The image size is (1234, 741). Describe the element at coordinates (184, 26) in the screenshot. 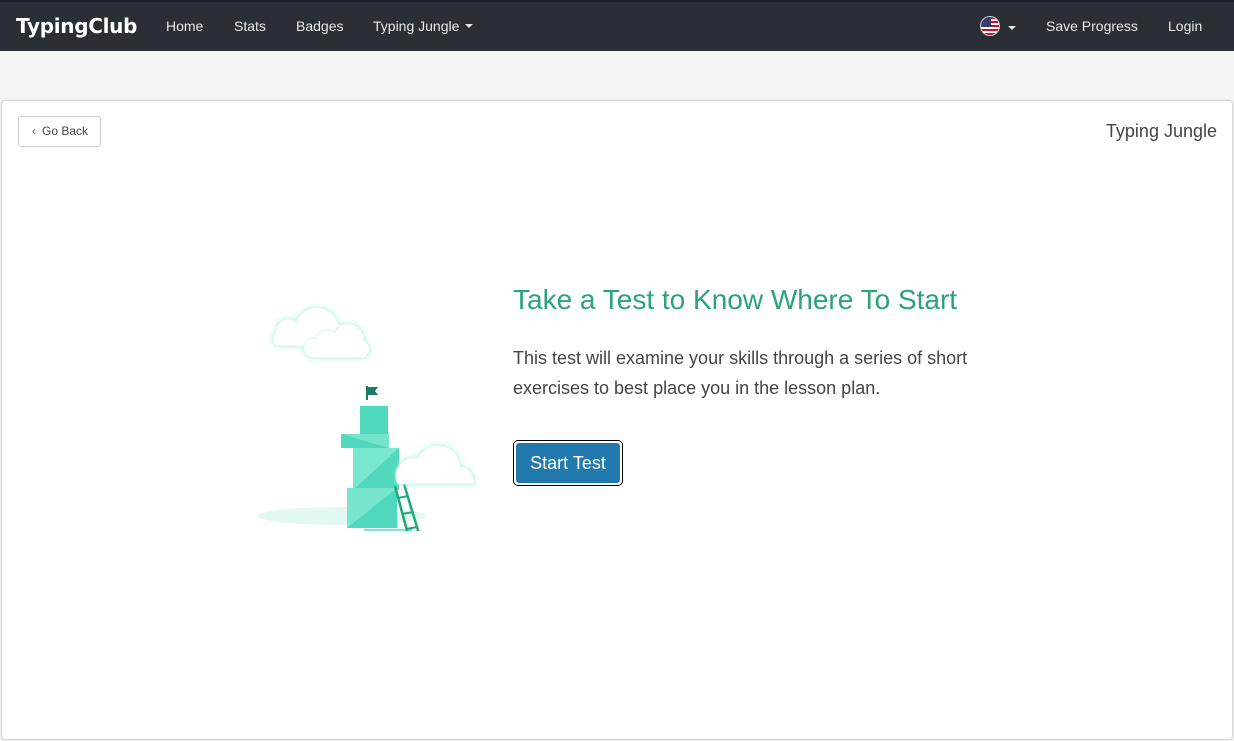

I see `nav-home: Home` at that location.